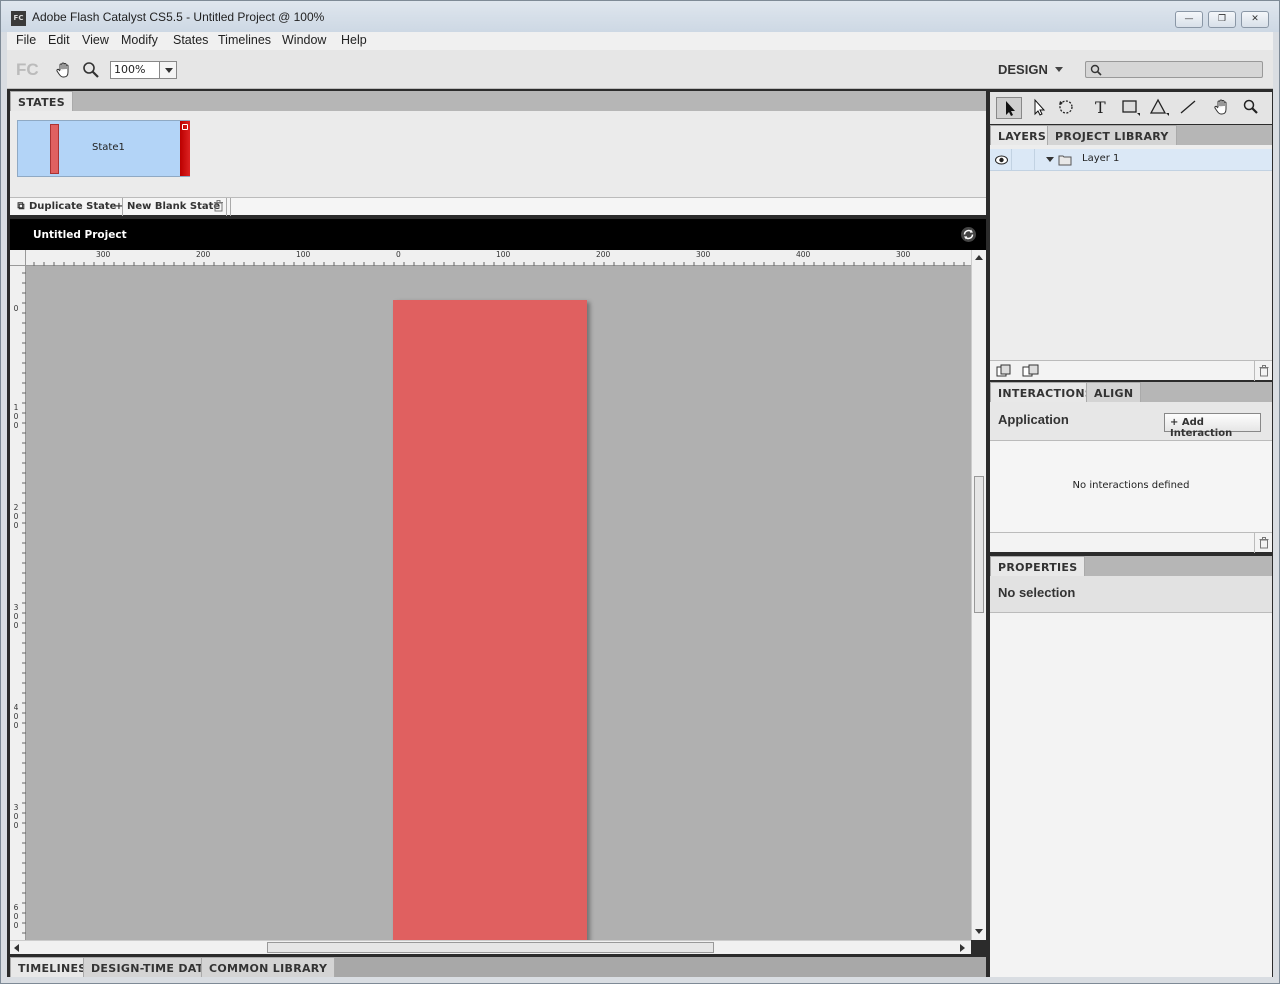  I want to click on tab-interactions: INTERACTIONS, so click(1046, 392).